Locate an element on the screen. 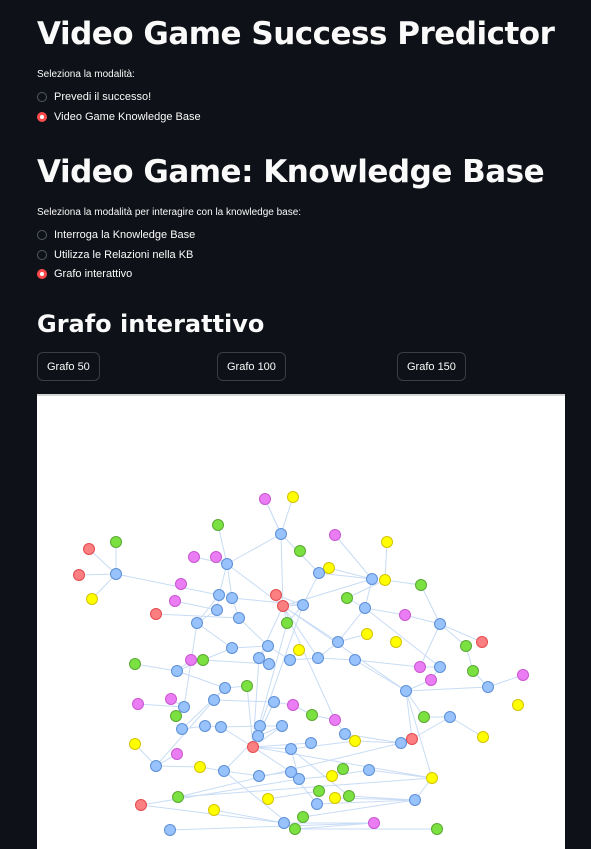  grafo-100-button: Grafo 100 is located at coordinates (251, 366).